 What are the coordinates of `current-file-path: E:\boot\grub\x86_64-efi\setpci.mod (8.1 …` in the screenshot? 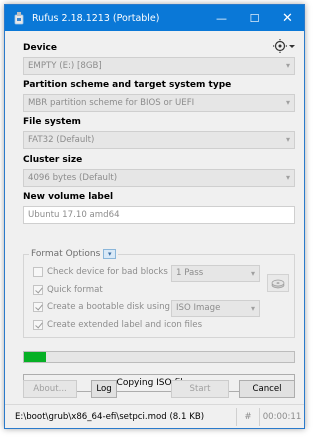 It's located at (110, 416).